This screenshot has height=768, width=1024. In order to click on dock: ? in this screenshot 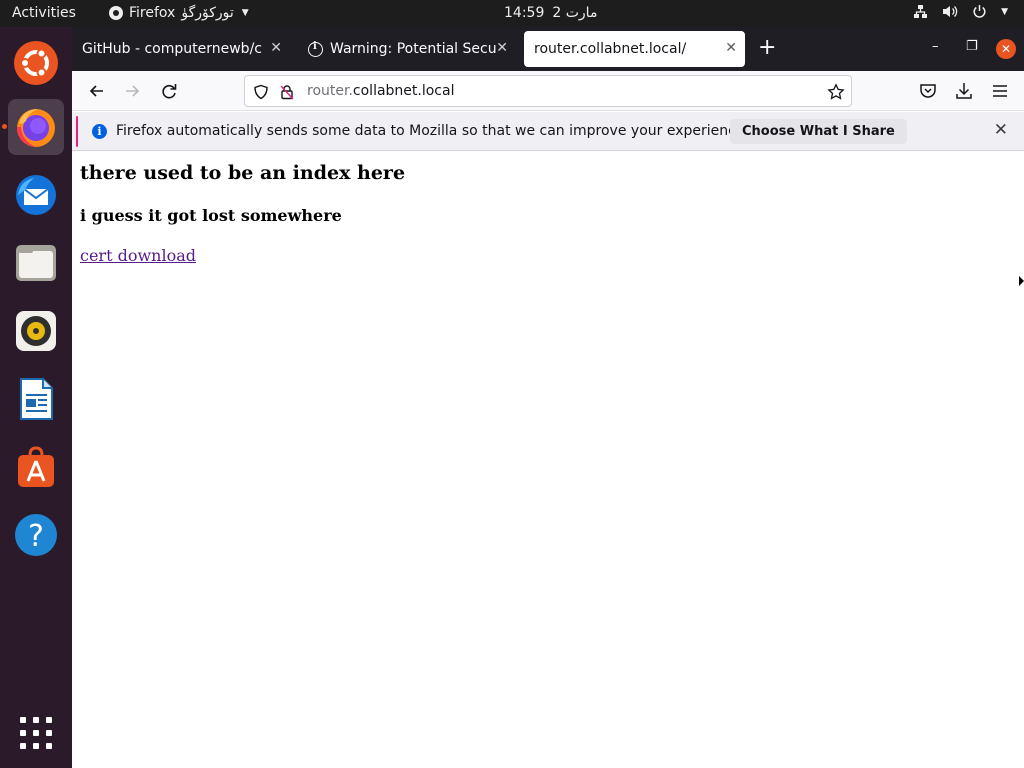, I will do `click(36, 397)`.